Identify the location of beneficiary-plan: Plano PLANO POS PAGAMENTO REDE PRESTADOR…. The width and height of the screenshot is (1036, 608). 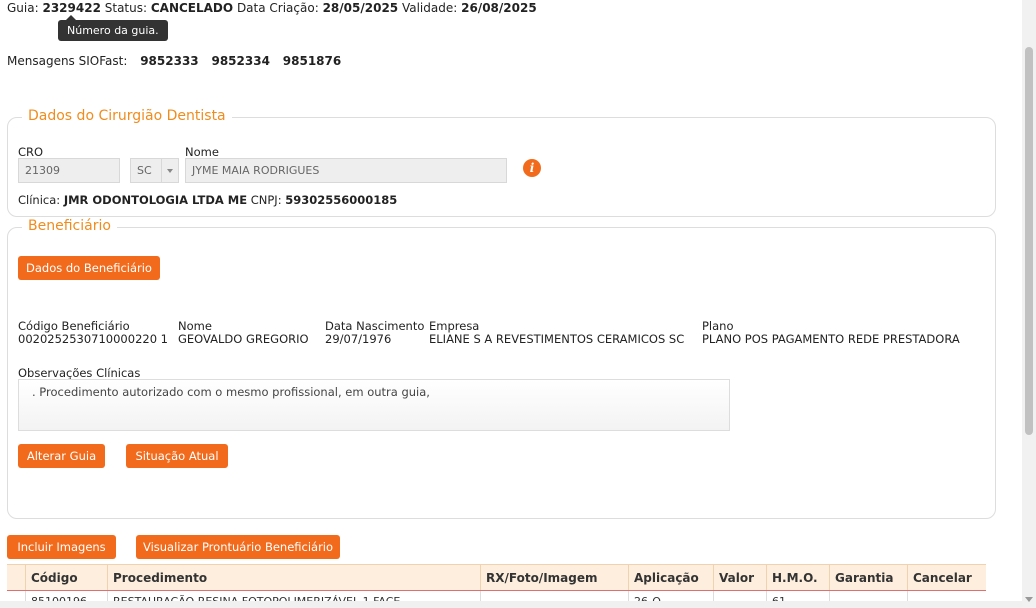
(831, 333).